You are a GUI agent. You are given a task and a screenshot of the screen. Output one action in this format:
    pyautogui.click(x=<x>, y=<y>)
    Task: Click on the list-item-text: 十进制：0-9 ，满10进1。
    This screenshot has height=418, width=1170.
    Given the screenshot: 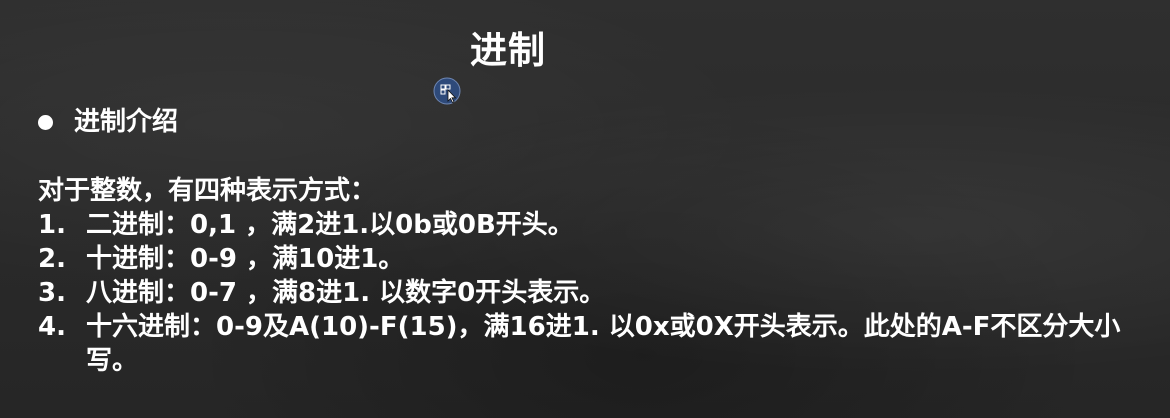 What is the action you would take?
    pyautogui.click(x=245, y=259)
    